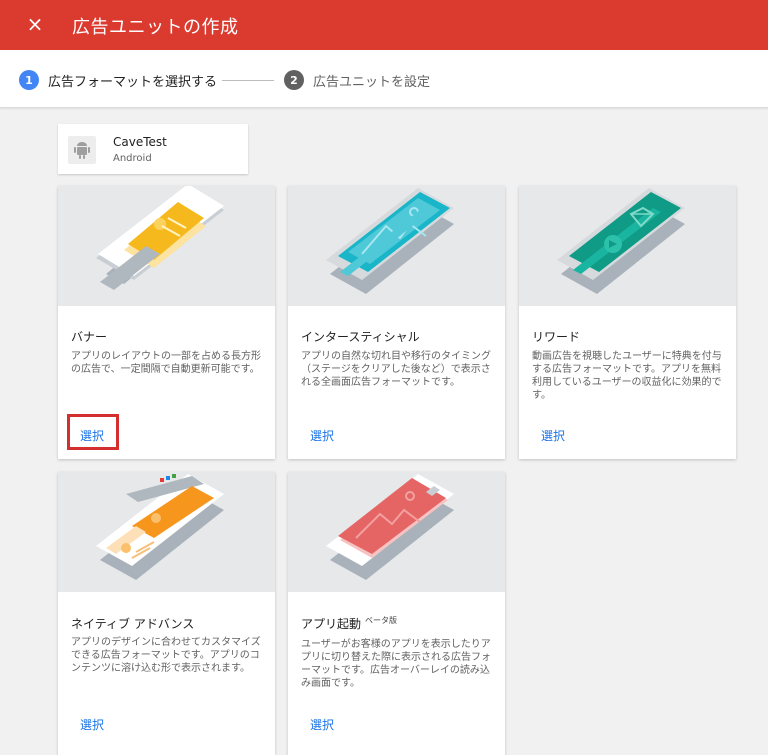 The height and width of the screenshot is (755, 768). I want to click on format-title: インタースティシャル, so click(360, 337).